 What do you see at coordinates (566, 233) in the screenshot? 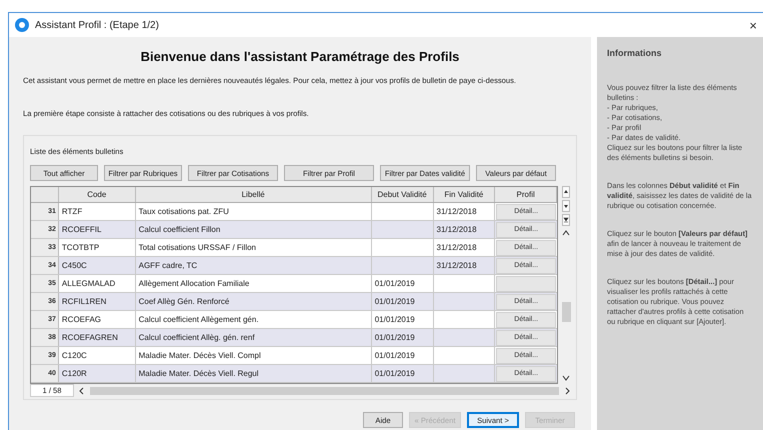
I see `chevron-up-icon` at bounding box center [566, 233].